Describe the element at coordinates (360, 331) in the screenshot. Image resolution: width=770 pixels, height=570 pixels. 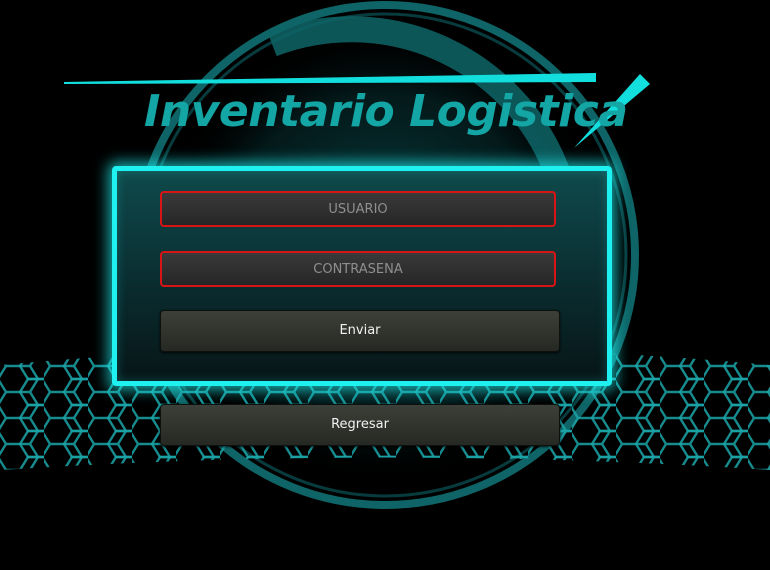
I see `submit-button: Enviar` at that location.